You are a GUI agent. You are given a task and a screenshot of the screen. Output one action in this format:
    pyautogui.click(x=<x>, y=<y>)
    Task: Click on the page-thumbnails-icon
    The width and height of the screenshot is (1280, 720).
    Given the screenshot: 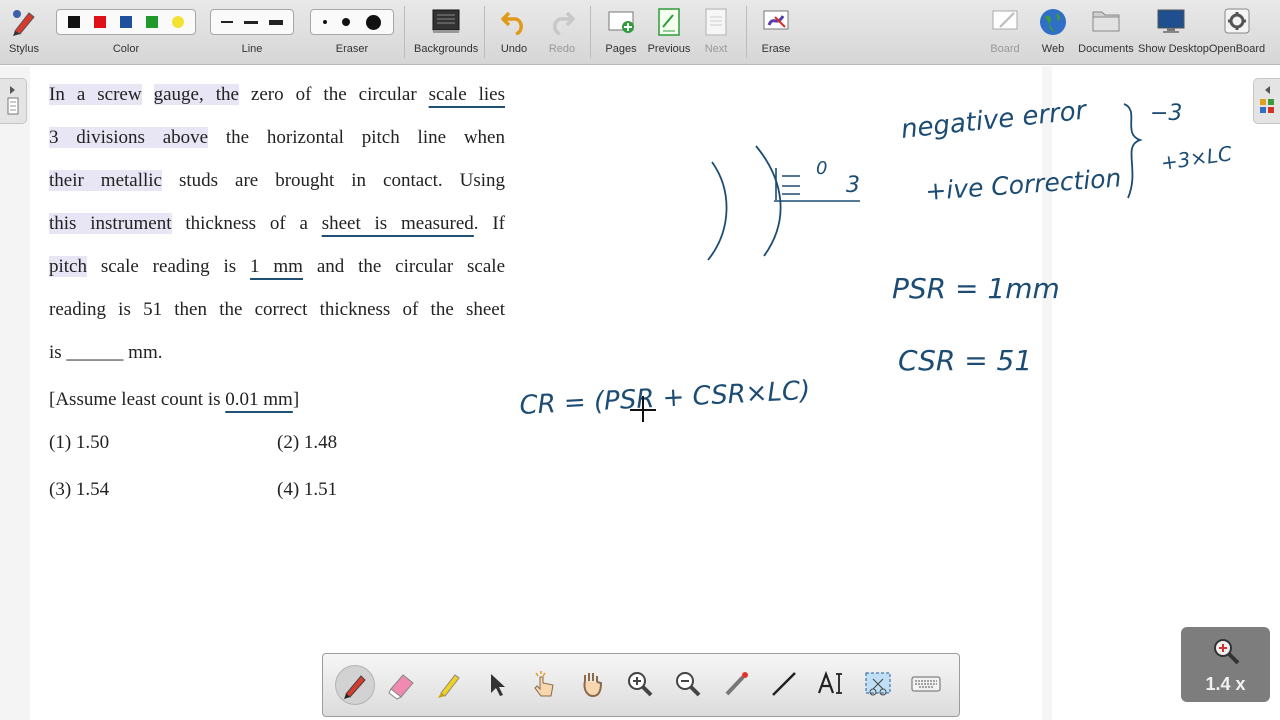 What is the action you would take?
    pyautogui.click(x=13, y=100)
    